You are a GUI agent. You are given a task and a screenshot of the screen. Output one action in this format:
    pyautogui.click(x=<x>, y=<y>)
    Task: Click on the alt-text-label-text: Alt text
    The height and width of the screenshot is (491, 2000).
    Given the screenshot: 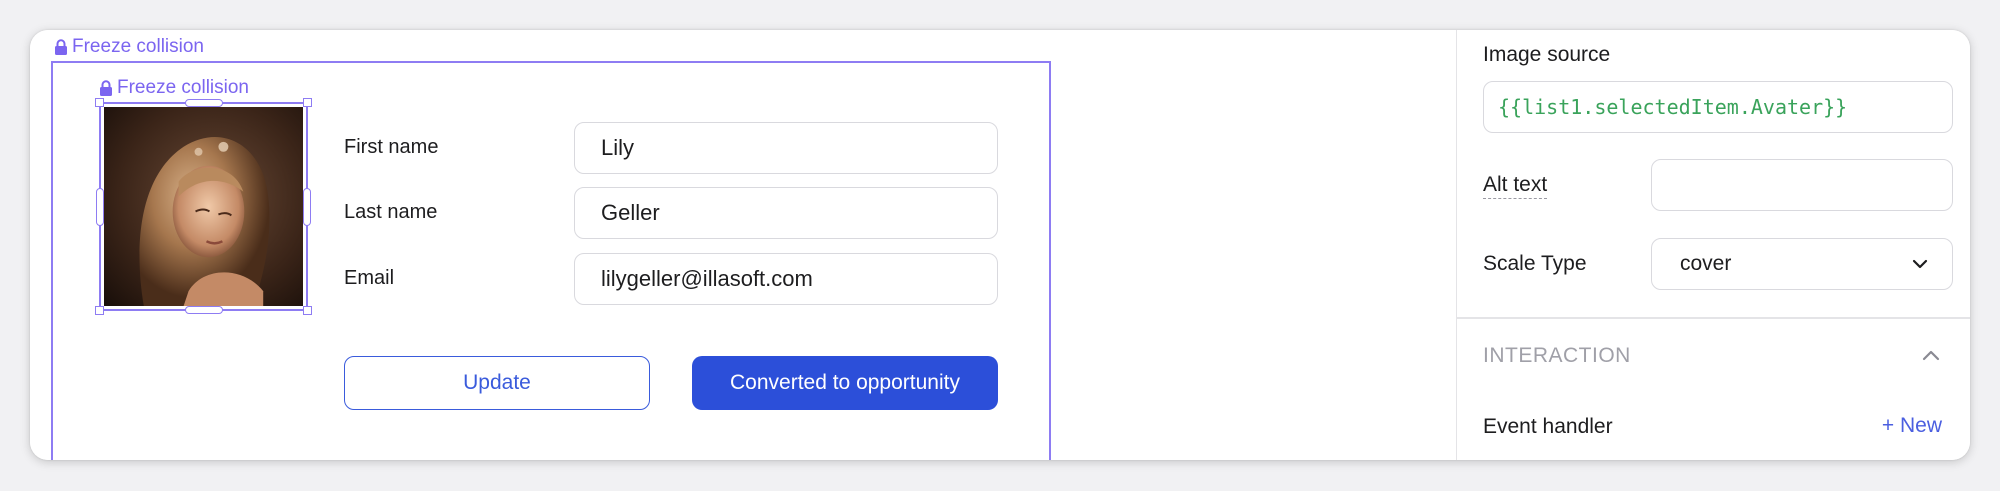 What is the action you would take?
    pyautogui.click(x=1515, y=186)
    